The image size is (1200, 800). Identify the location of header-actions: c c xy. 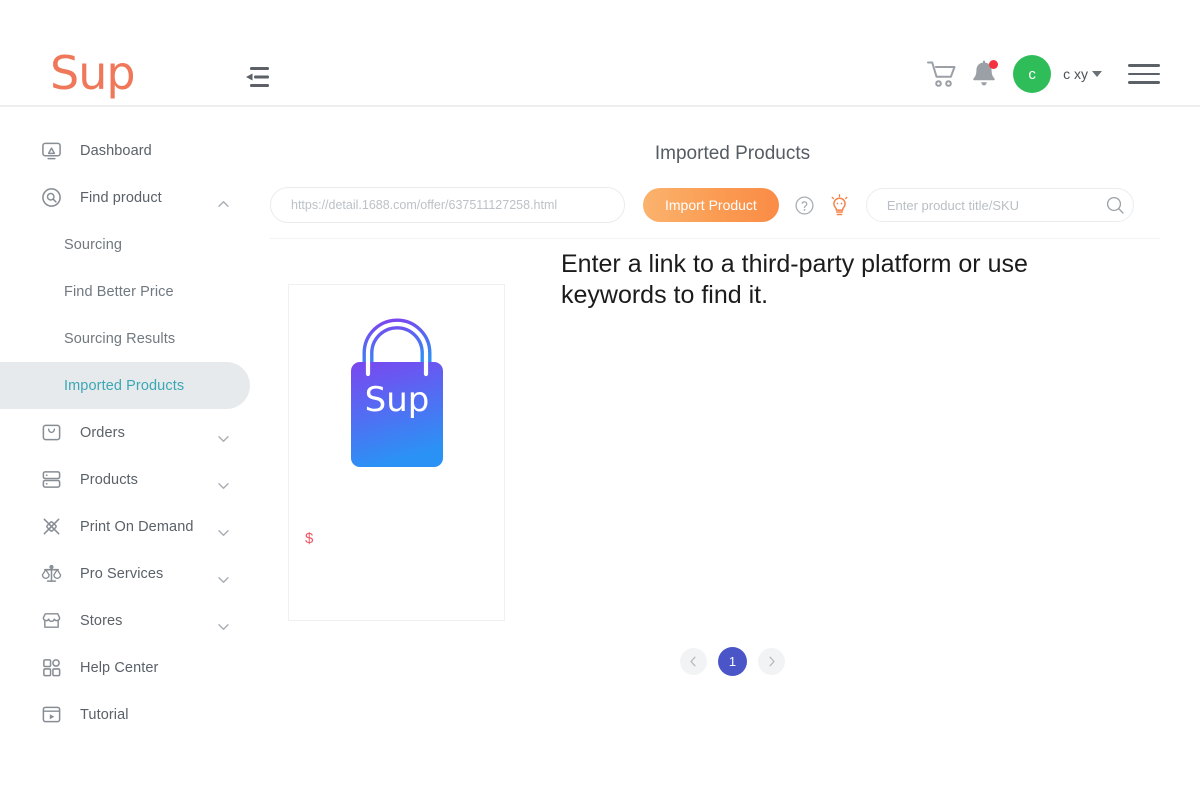
(1043, 74).